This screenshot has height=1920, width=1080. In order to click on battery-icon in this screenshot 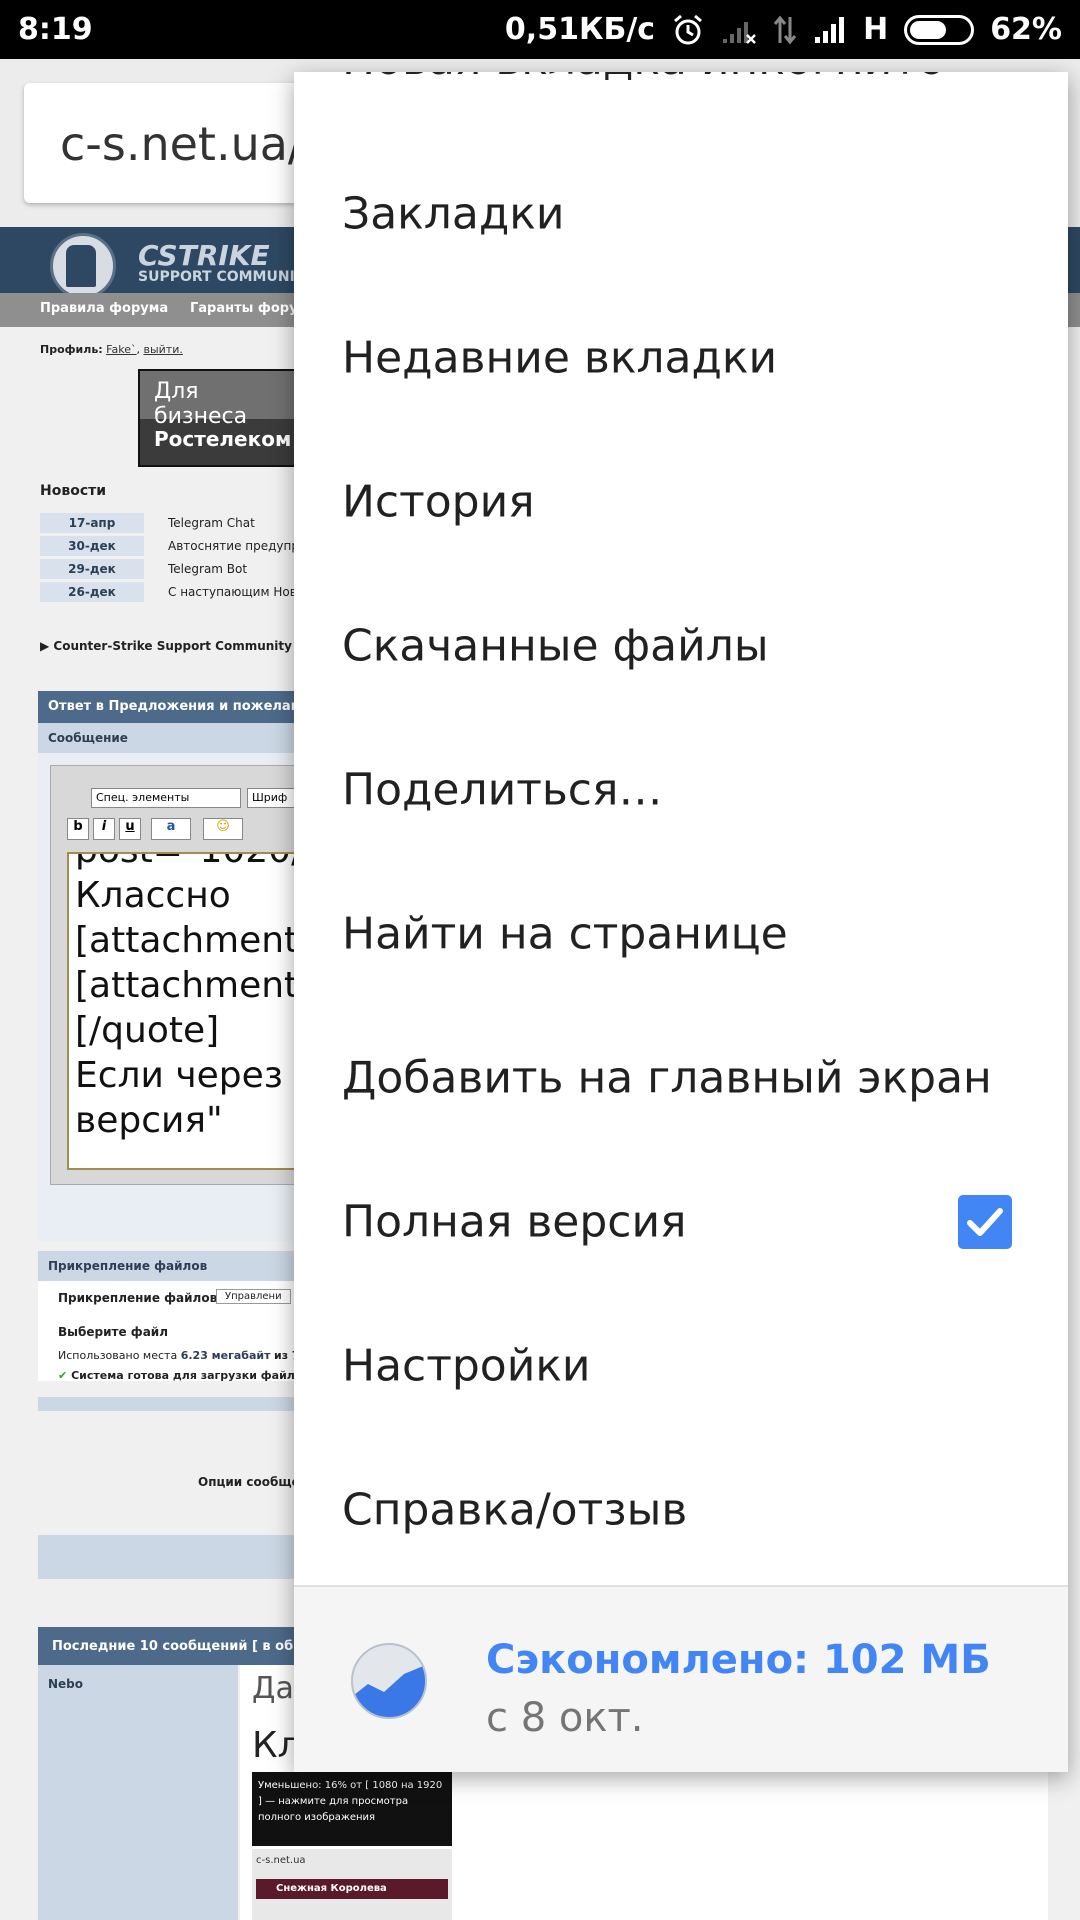, I will do `click(939, 29)`.